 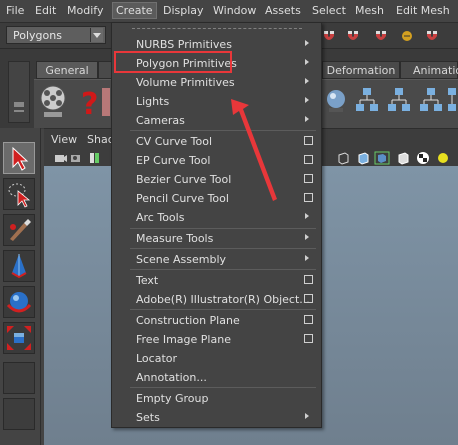 What do you see at coordinates (216, 398) in the screenshot?
I see `menu-item-empty-group: Empty Group` at bounding box center [216, 398].